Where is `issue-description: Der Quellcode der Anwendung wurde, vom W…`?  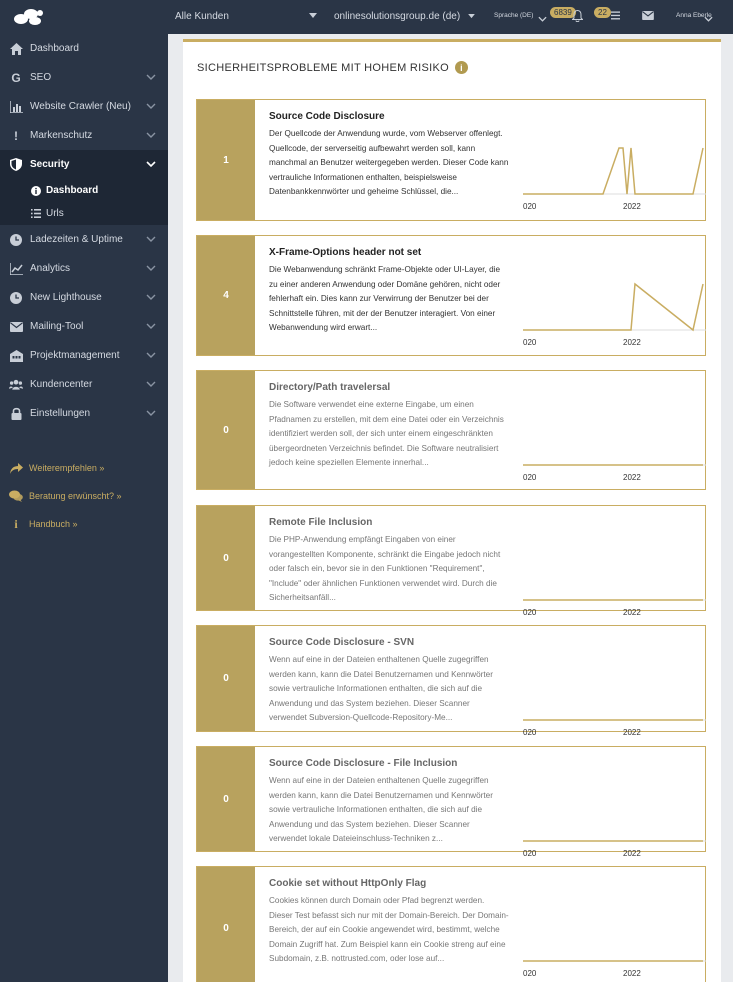 issue-description: Der Quellcode der Anwendung wurde, vom W… is located at coordinates (389, 162).